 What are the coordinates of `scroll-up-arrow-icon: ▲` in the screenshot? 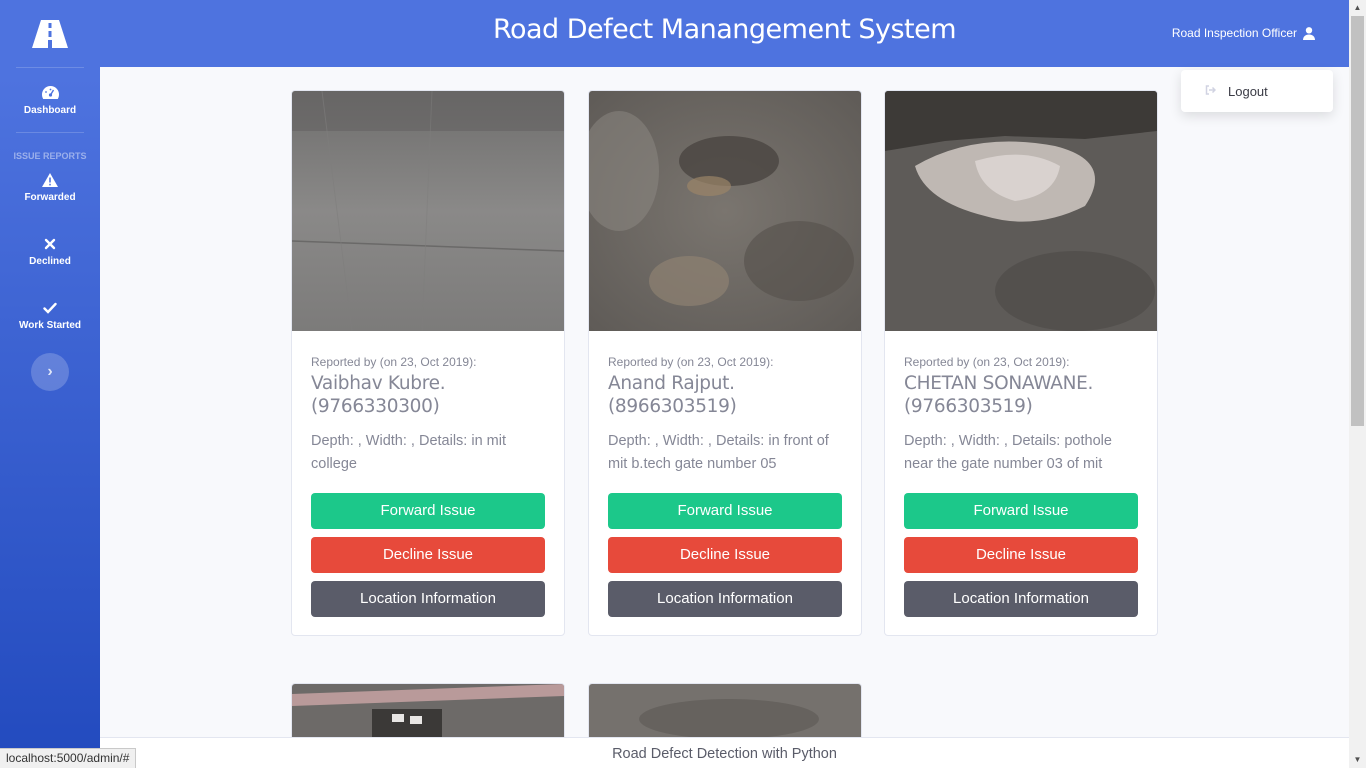 It's located at (1357, 8).